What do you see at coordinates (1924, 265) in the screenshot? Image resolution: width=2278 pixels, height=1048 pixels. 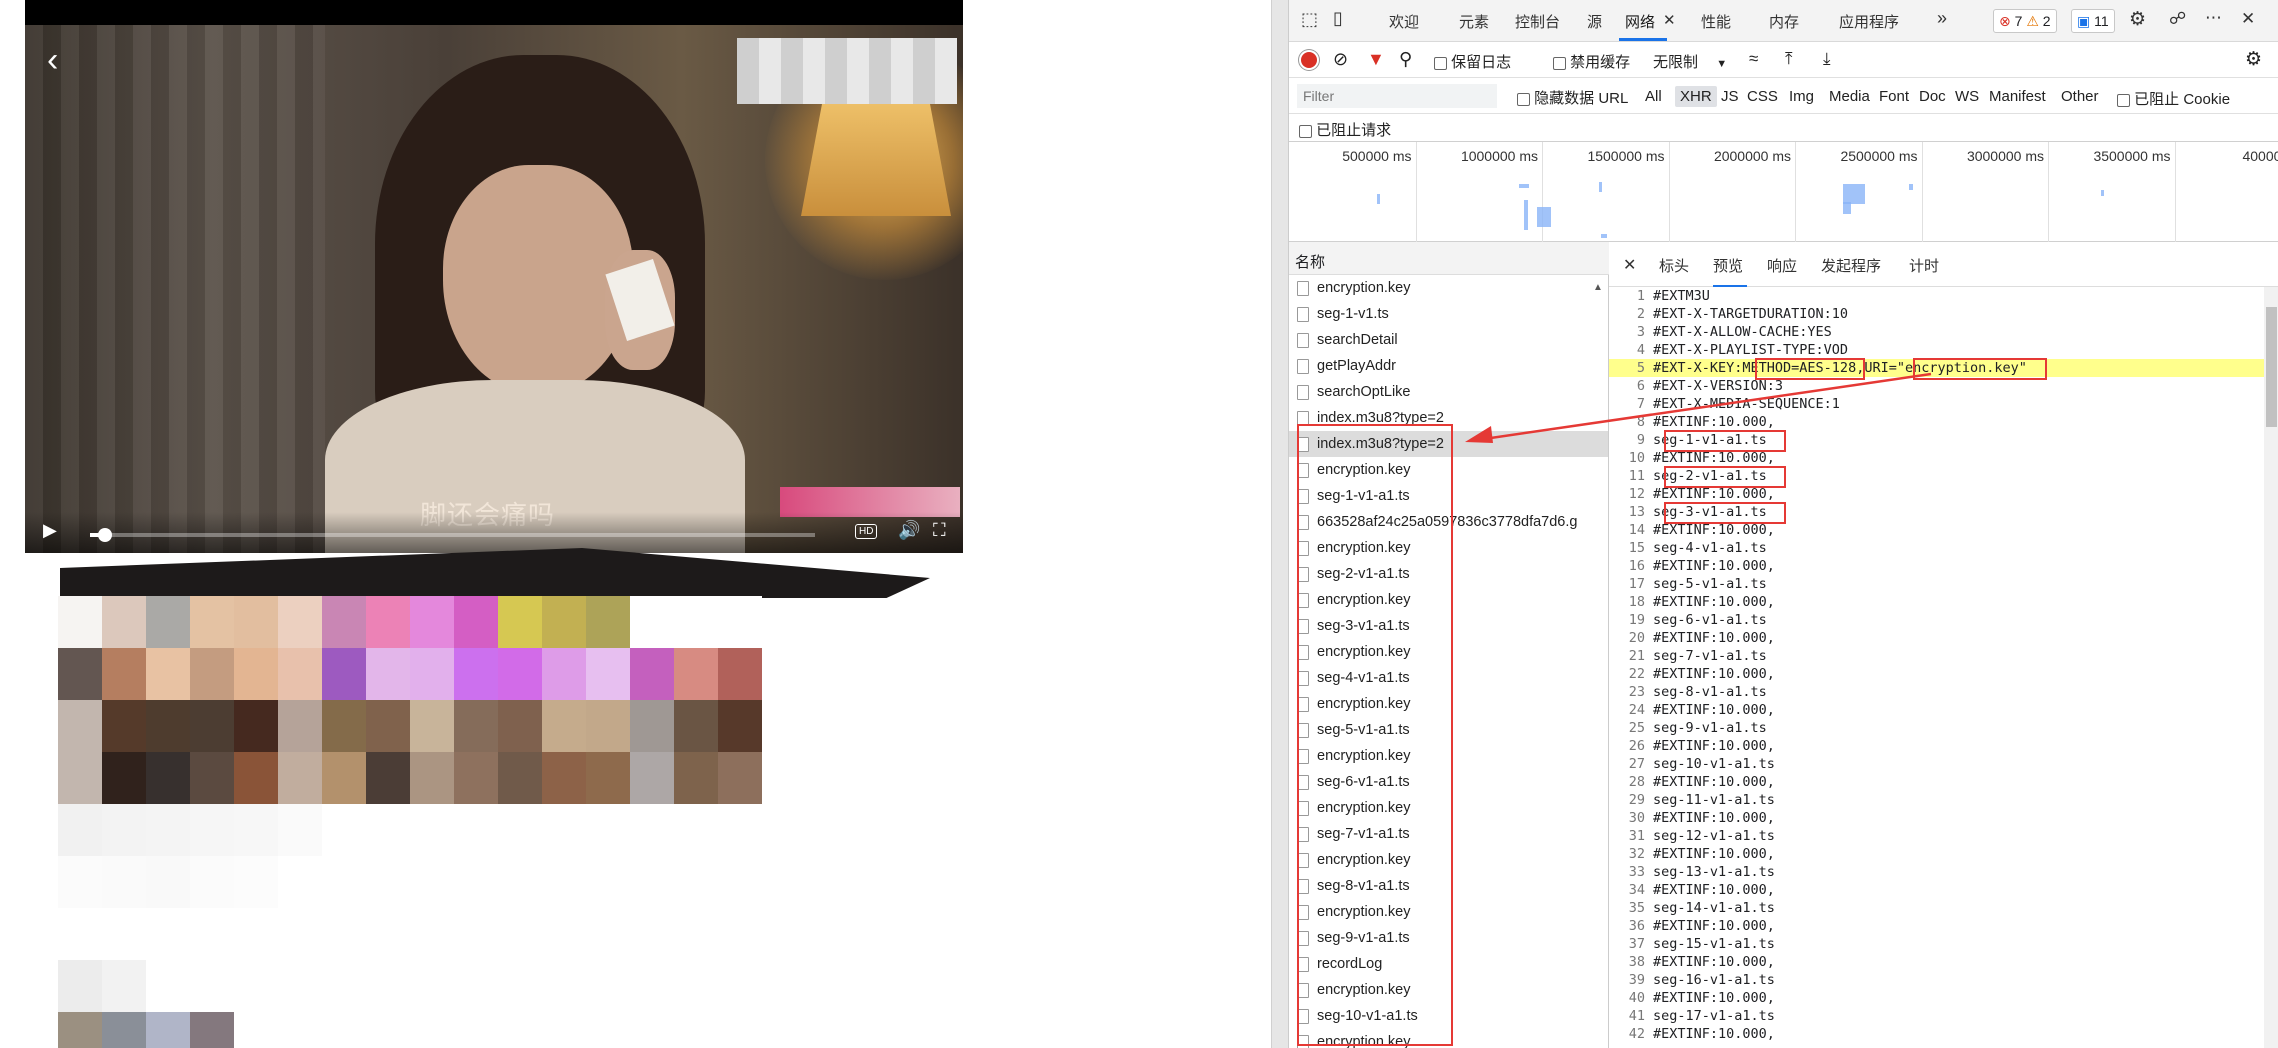 I see `detail-tab-timing: 计时` at bounding box center [1924, 265].